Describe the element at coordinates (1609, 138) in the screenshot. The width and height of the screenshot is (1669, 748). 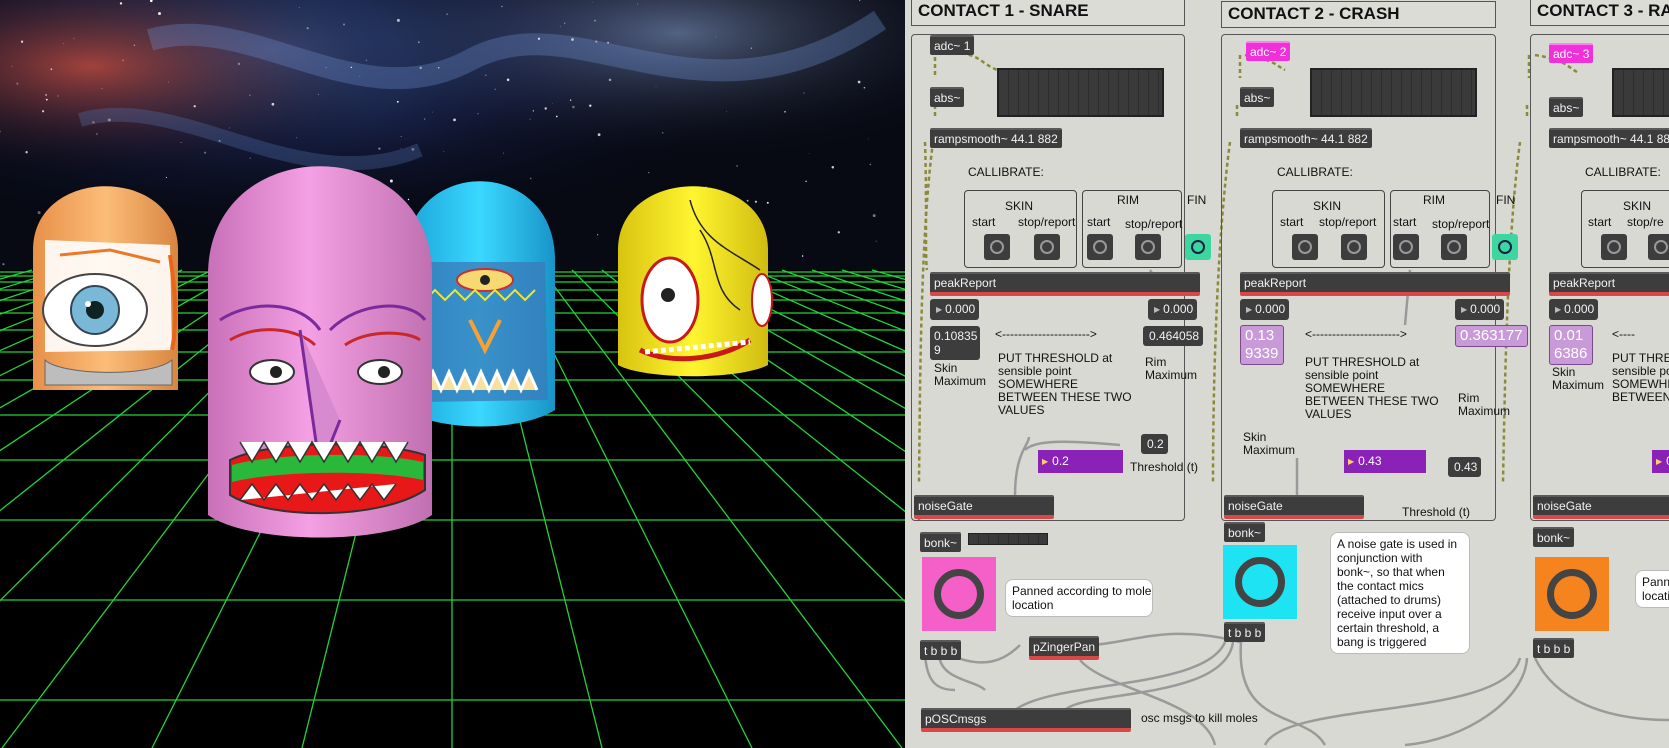
I see `rampsmooth-object-3: rampsmooth~ 44.1 88` at that location.